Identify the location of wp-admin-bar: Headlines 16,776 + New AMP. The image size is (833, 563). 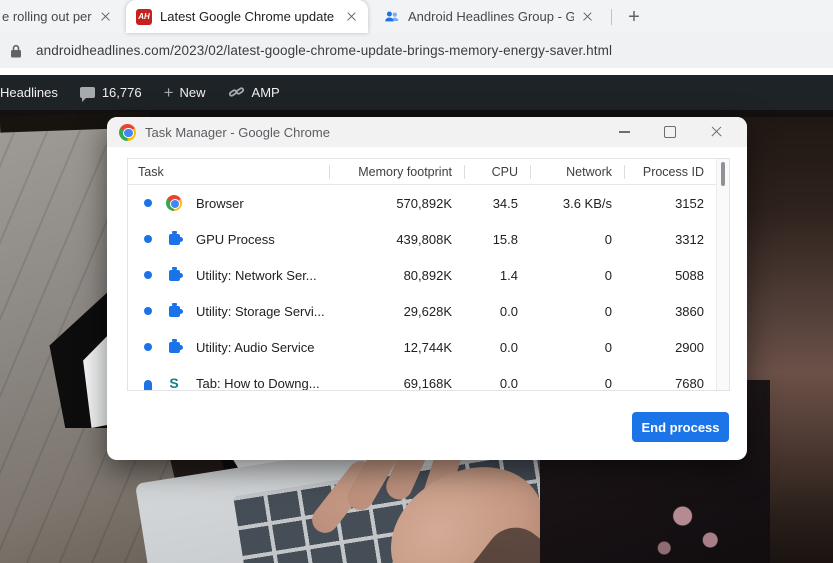
(416, 92).